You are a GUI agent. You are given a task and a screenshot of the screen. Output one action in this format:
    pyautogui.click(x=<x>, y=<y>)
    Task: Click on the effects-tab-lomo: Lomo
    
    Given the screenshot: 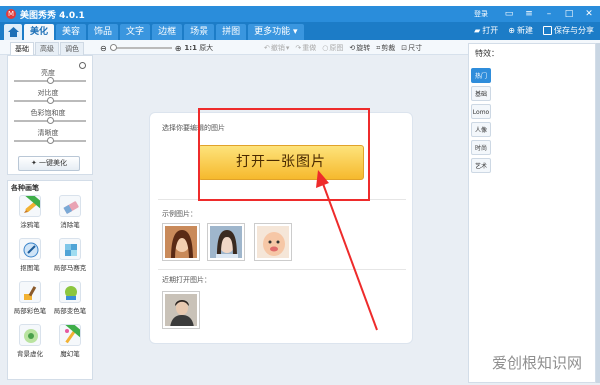 What is the action you would take?
    pyautogui.click(x=481, y=111)
    